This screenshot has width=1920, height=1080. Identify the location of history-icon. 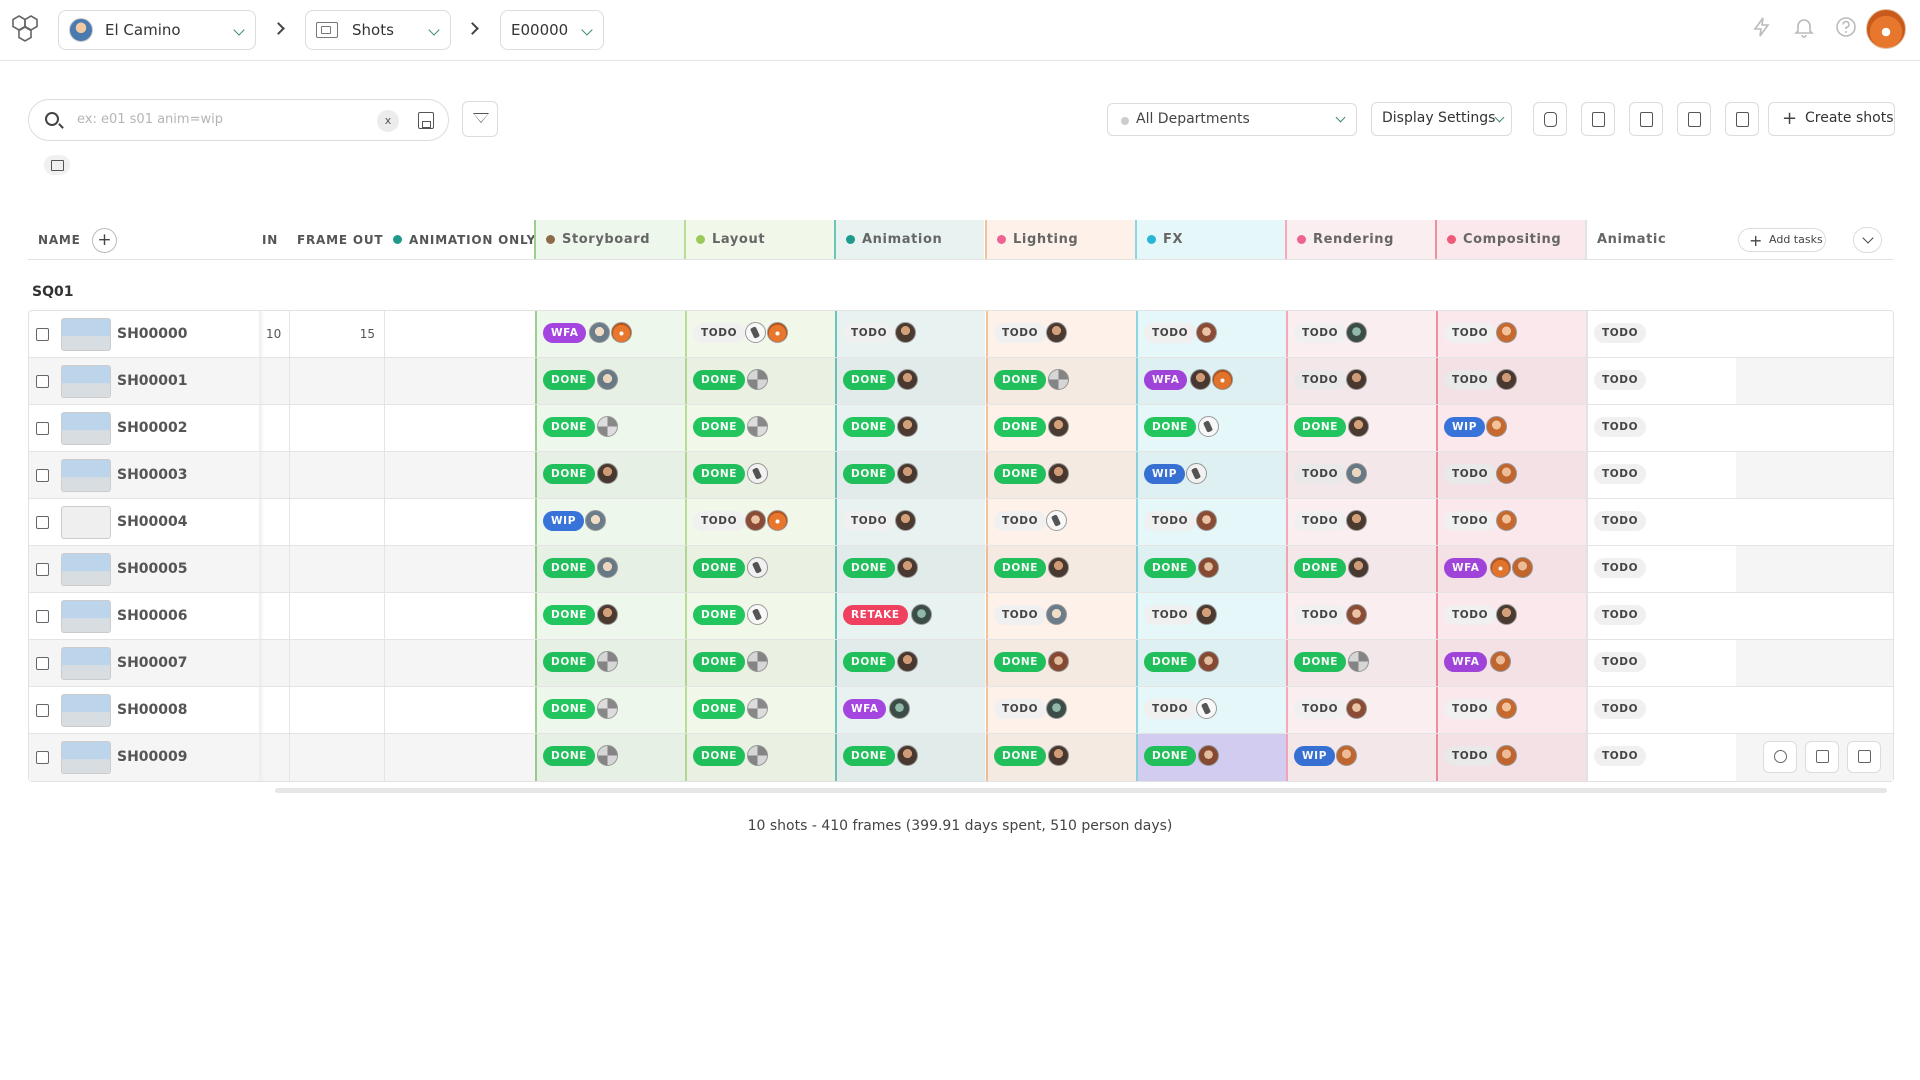
(1780, 757).